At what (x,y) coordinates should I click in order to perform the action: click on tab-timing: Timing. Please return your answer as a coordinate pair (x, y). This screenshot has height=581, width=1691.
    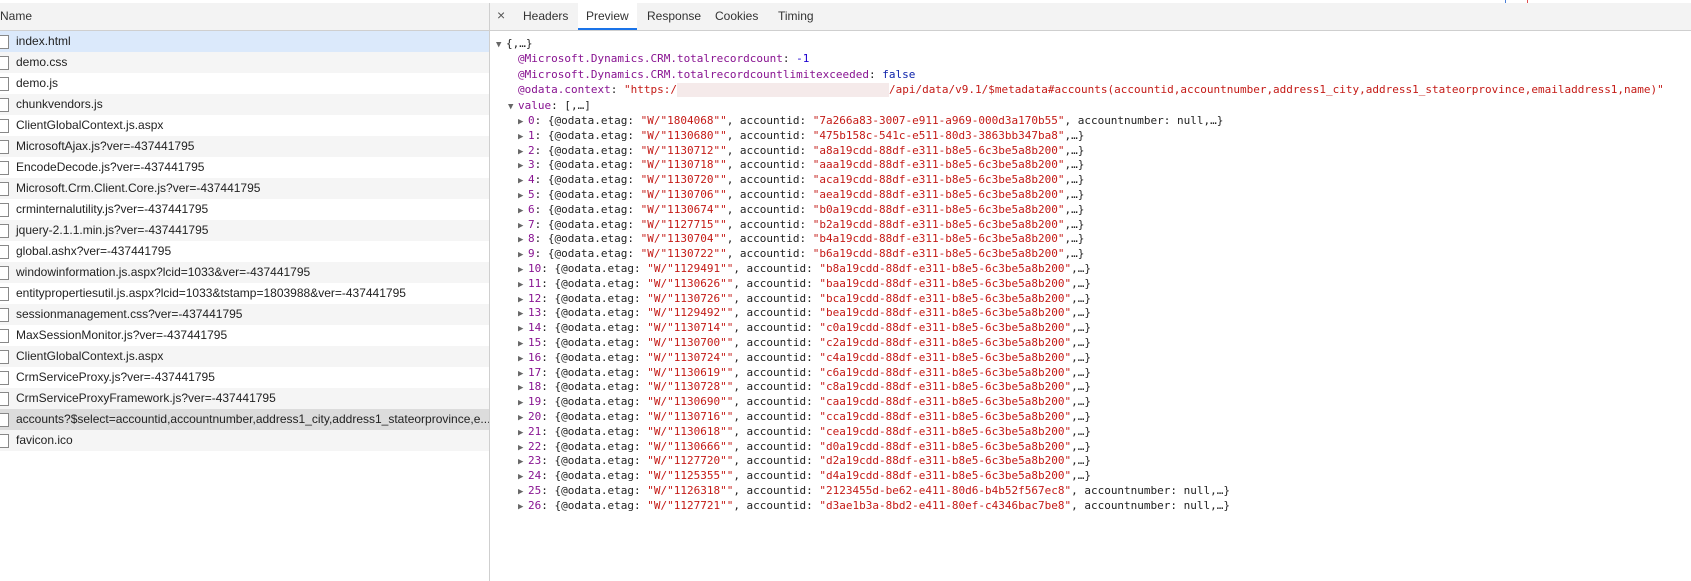
    Looking at the image, I should click on (796, 16).